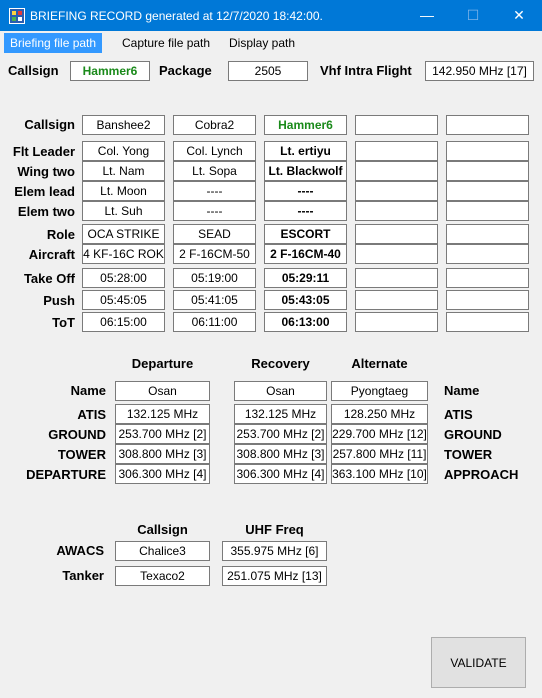 Image resolution: width=542 pixels, height=698 pixels. I want to click on flight-5-tot-field, so click(487, 322).